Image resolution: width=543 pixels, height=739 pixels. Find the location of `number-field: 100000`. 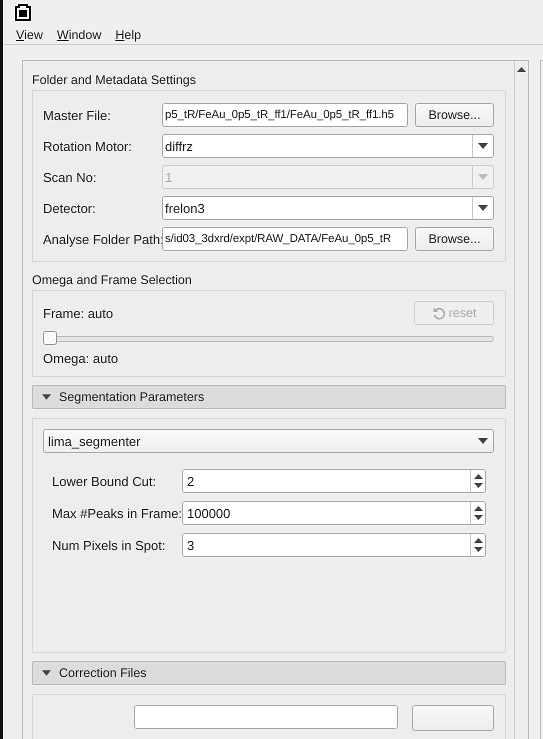

number-field: 100000 is located at coordinates (334, 513).